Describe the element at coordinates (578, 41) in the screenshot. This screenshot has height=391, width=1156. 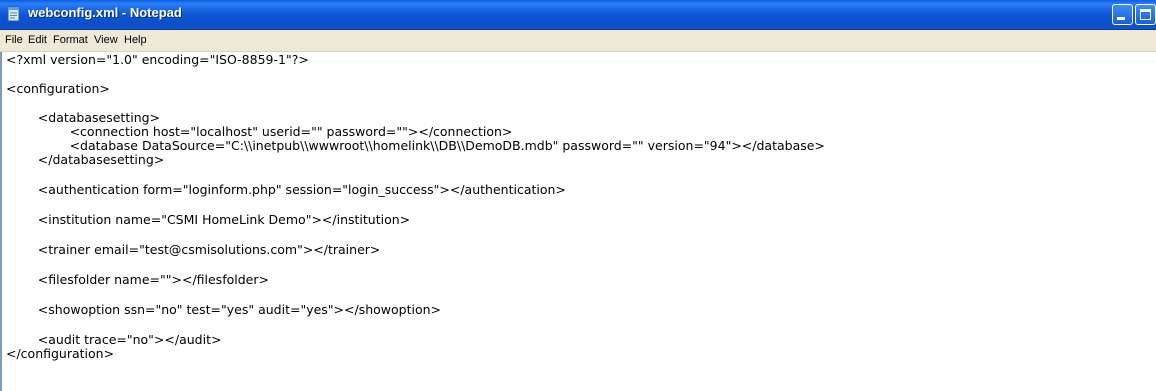
I see `menu-bar: File Edit Format View Help` at that location.